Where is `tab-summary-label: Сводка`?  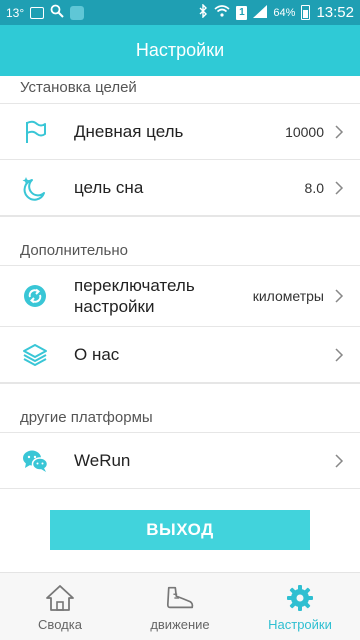 tab-summary-label: Сводка is located at coordinates (60, 624).